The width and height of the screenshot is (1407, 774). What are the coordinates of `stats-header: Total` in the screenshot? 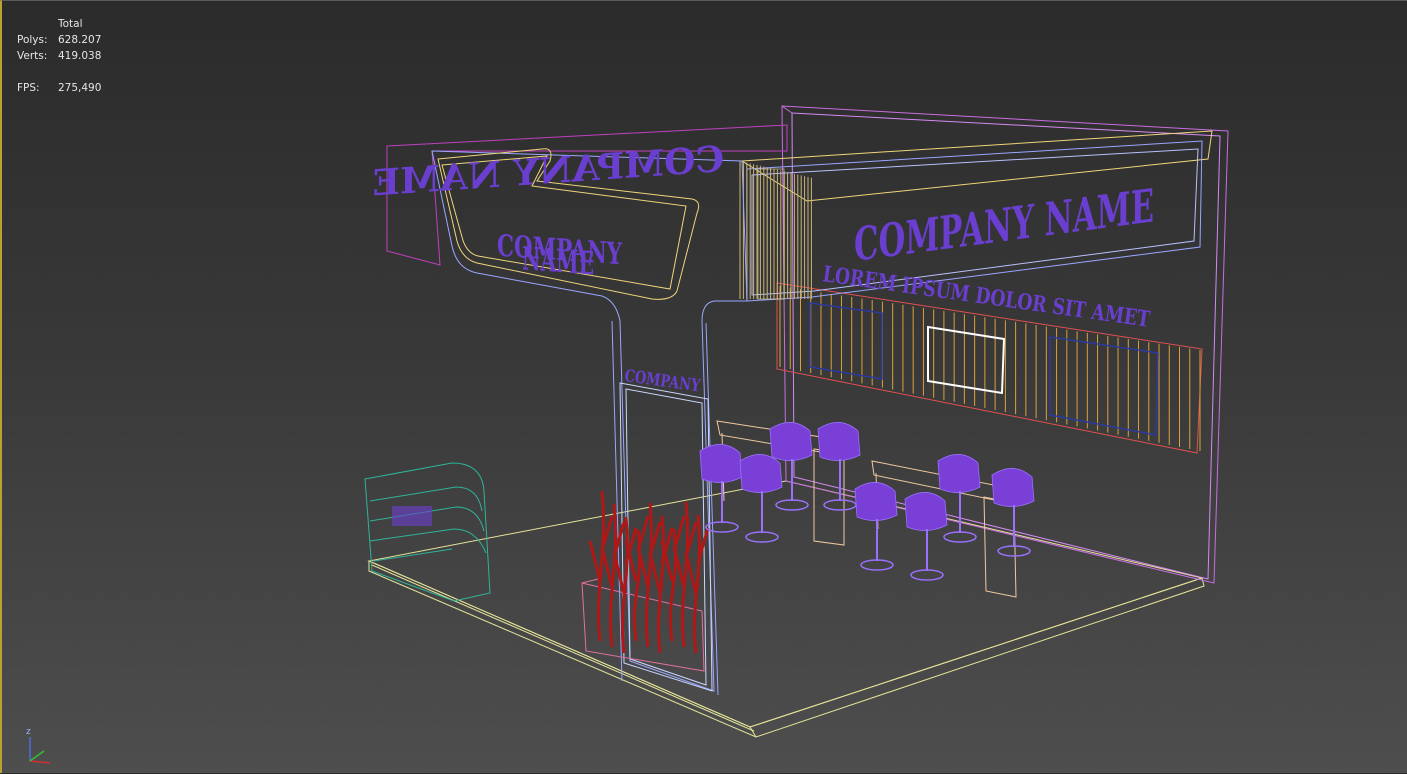 It's located at (70, 24).